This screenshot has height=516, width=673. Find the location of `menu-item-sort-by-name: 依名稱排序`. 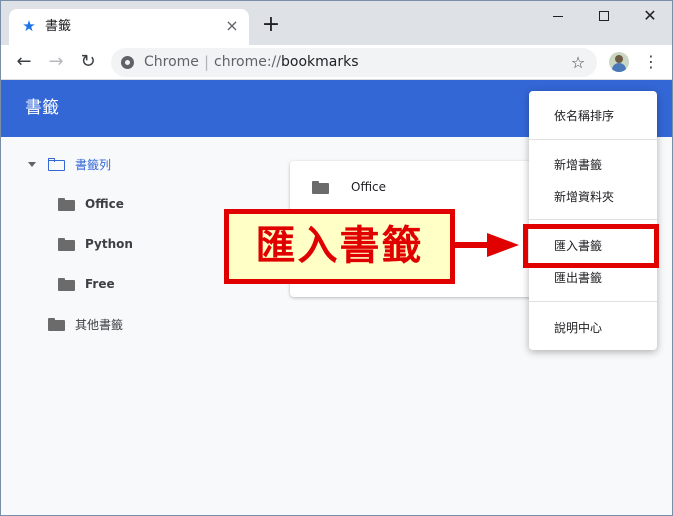

menu-item-sort-by-name: 依名稱排序 is located at coordinates (584, 115).